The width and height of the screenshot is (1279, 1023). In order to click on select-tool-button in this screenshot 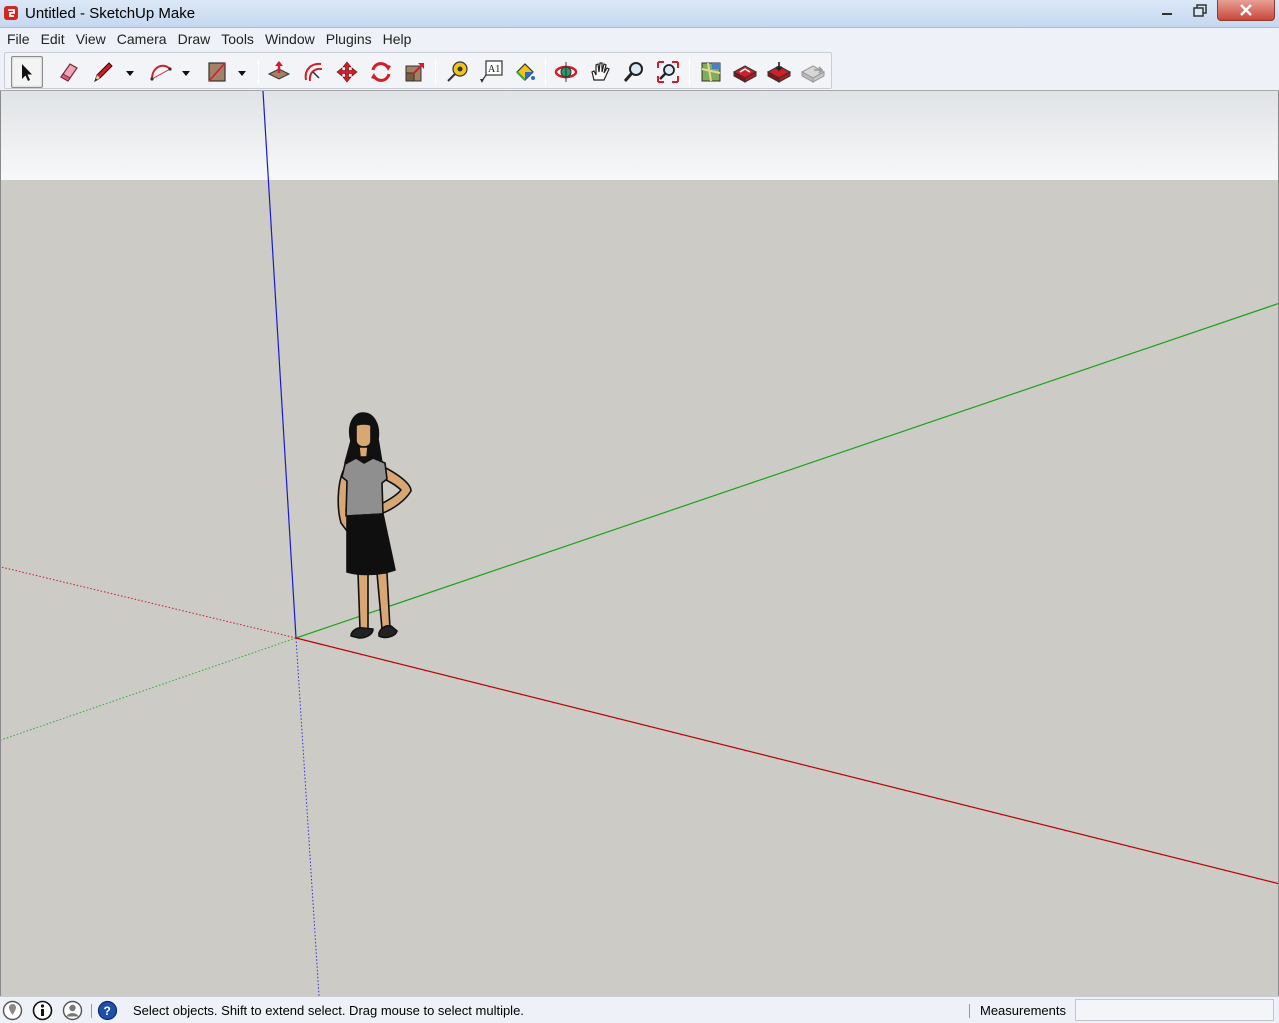, I will do `click(27, 72)`.